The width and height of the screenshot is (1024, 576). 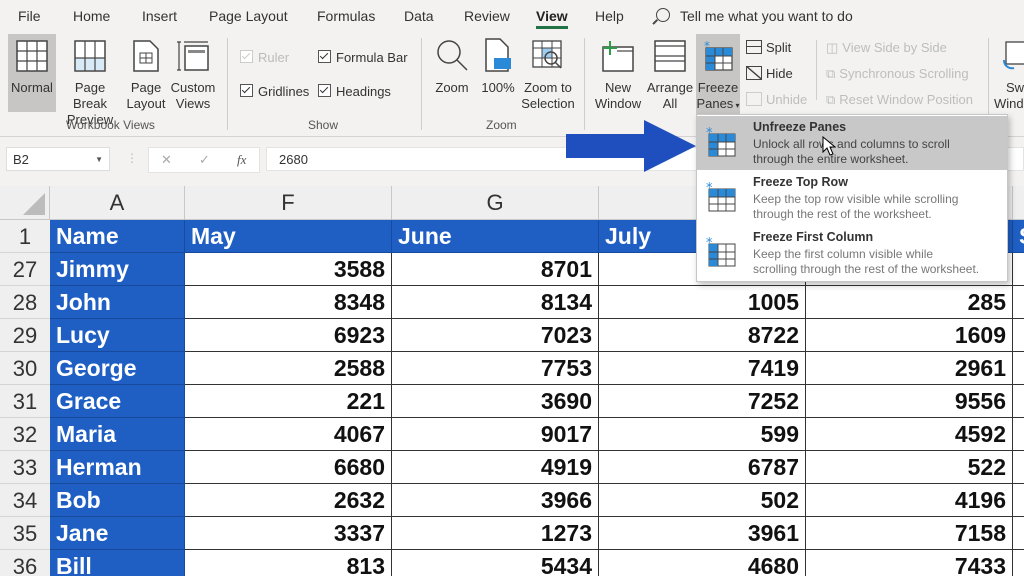 I want to click on value-cell: 9556, so click(x=909, y=401).